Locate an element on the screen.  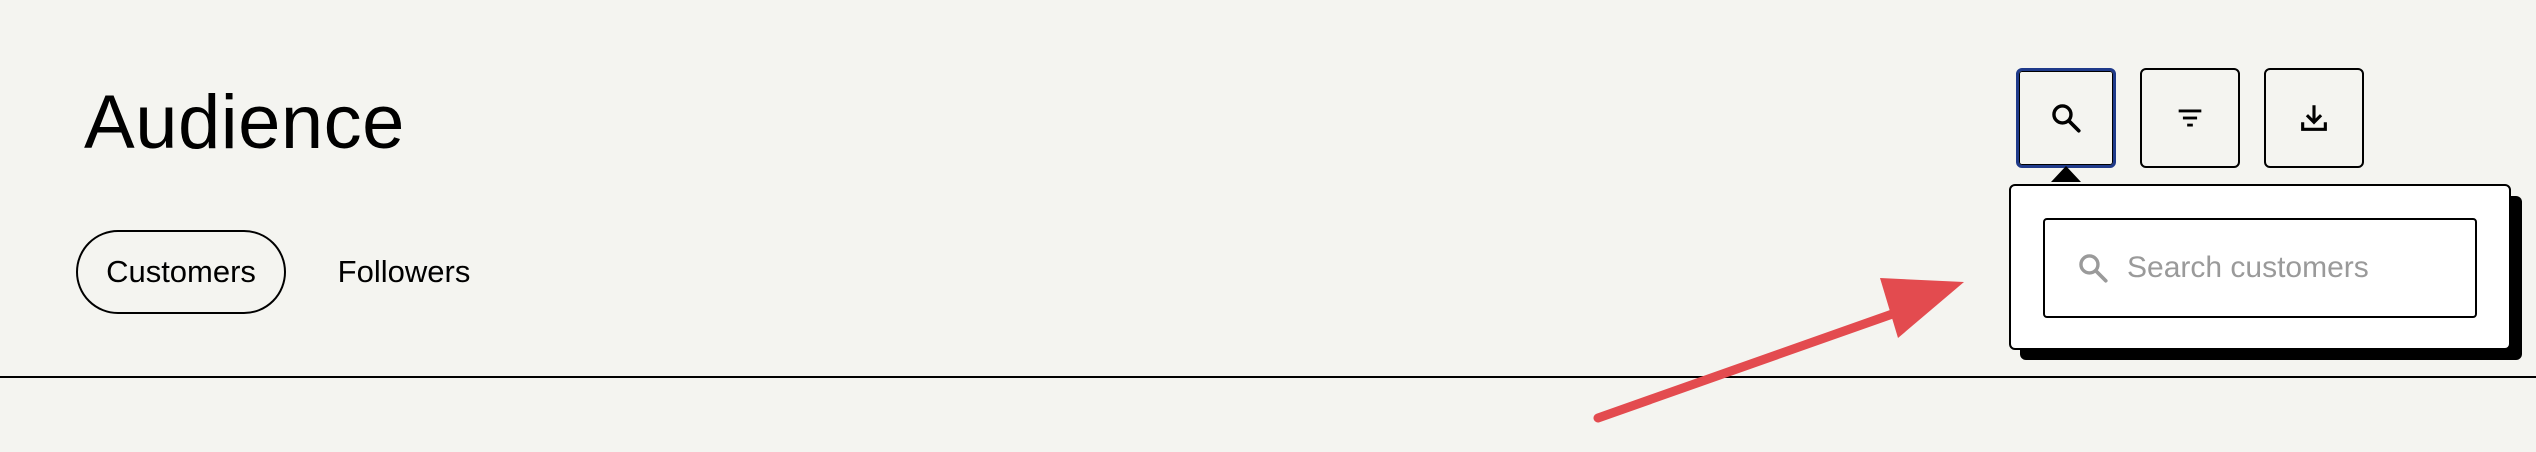
filter-icon is located at coordinates (2190, 118).